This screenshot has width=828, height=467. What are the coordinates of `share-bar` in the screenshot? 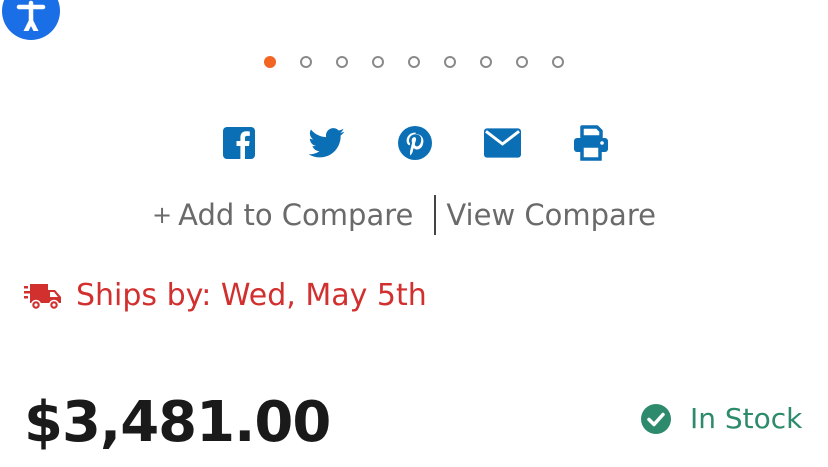 It's located at (414, 142).